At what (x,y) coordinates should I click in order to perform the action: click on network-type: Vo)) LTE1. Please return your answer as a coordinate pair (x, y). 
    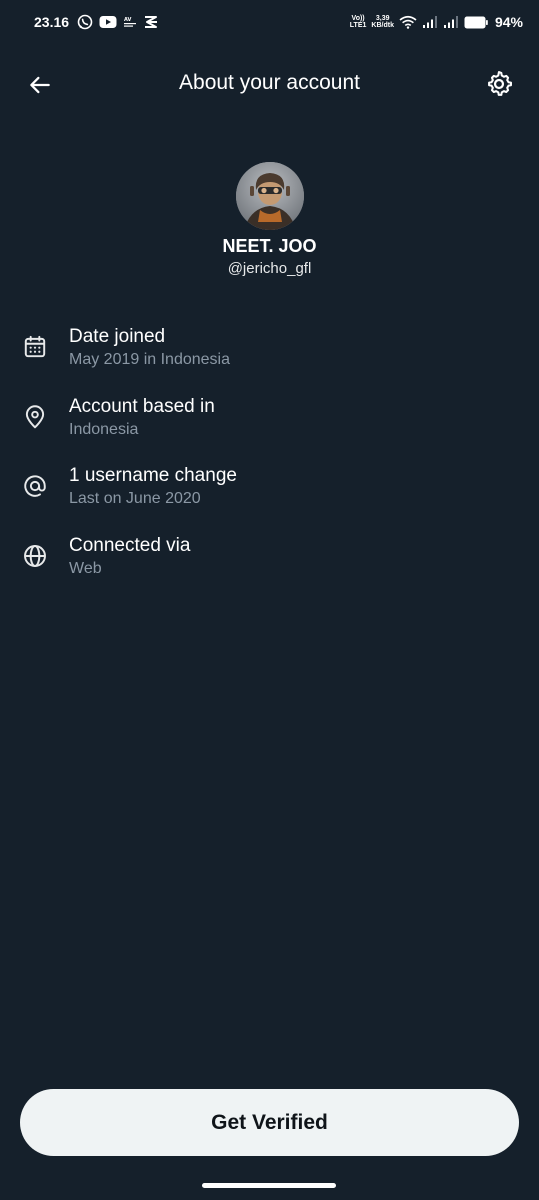
    Looking at the image, I should click on (358, 22).